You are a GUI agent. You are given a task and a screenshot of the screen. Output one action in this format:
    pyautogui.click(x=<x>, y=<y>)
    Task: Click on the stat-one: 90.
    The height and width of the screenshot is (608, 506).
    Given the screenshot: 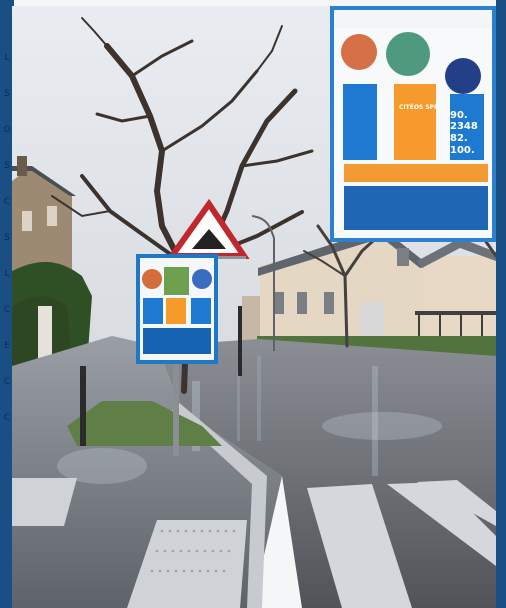 What is the action you would take?
    pyautogui.click(x=459, y=115)
    